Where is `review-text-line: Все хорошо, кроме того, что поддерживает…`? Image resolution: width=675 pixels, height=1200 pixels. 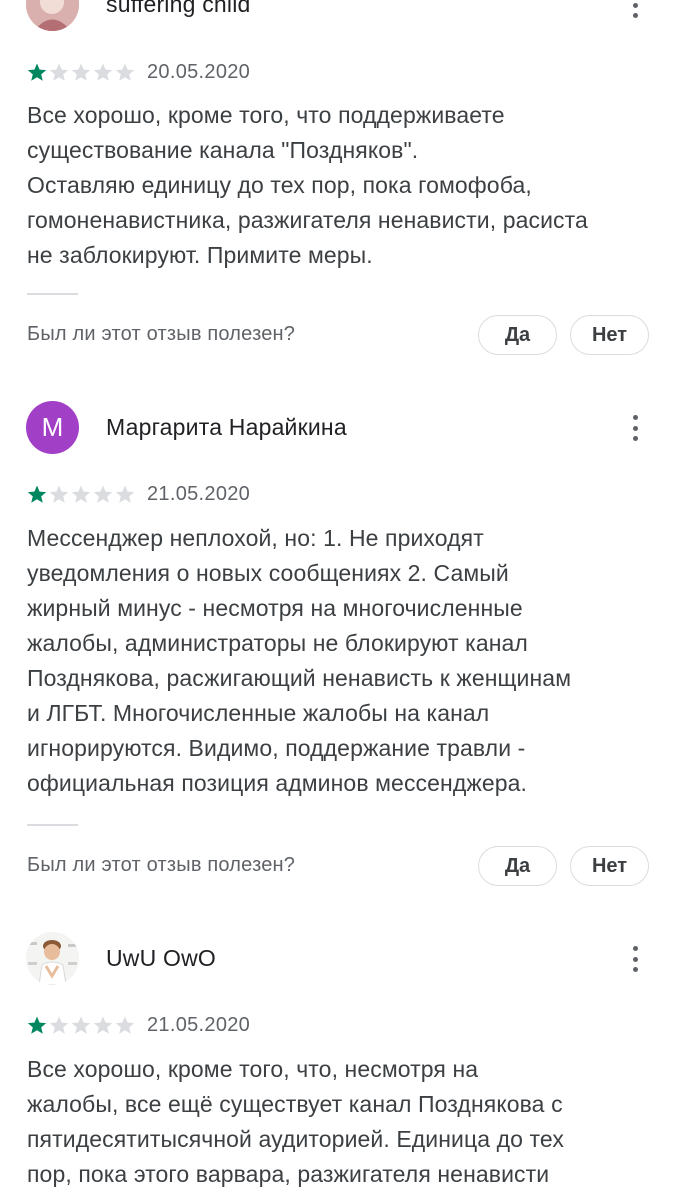 review-text-line: Все хорошо, кроме того, что поддерживает… is located at coordinates (266, 115).